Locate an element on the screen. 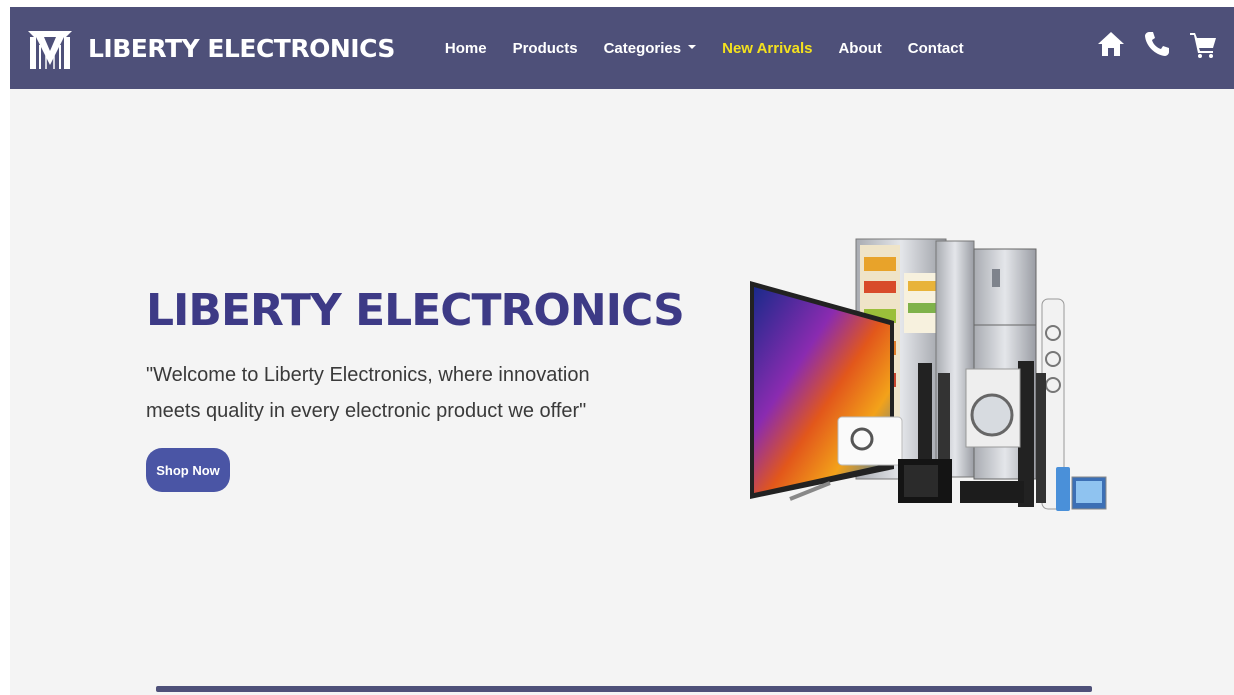  nav-link-home: Home is located at coordinates (466, 48).